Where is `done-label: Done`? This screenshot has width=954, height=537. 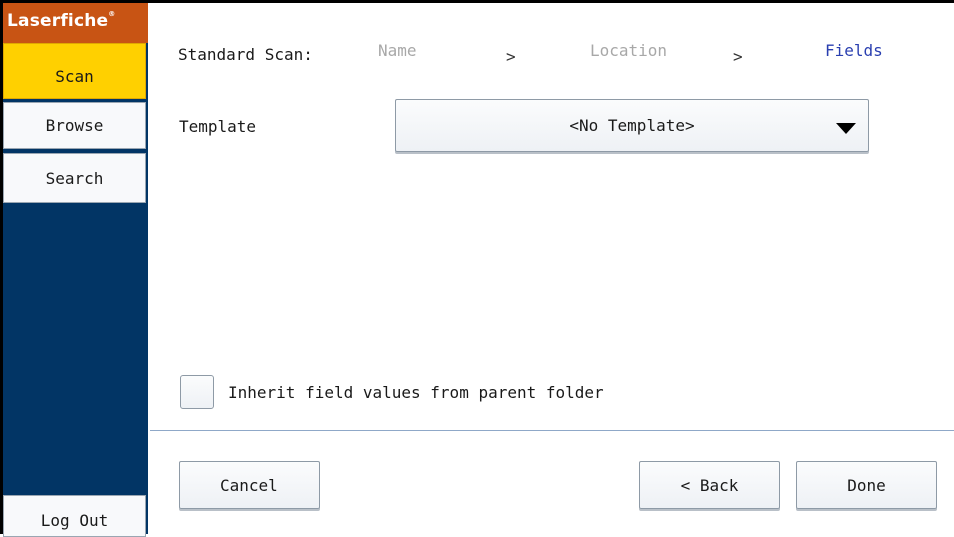
done-label: Done is located at coordinates (866, 485).